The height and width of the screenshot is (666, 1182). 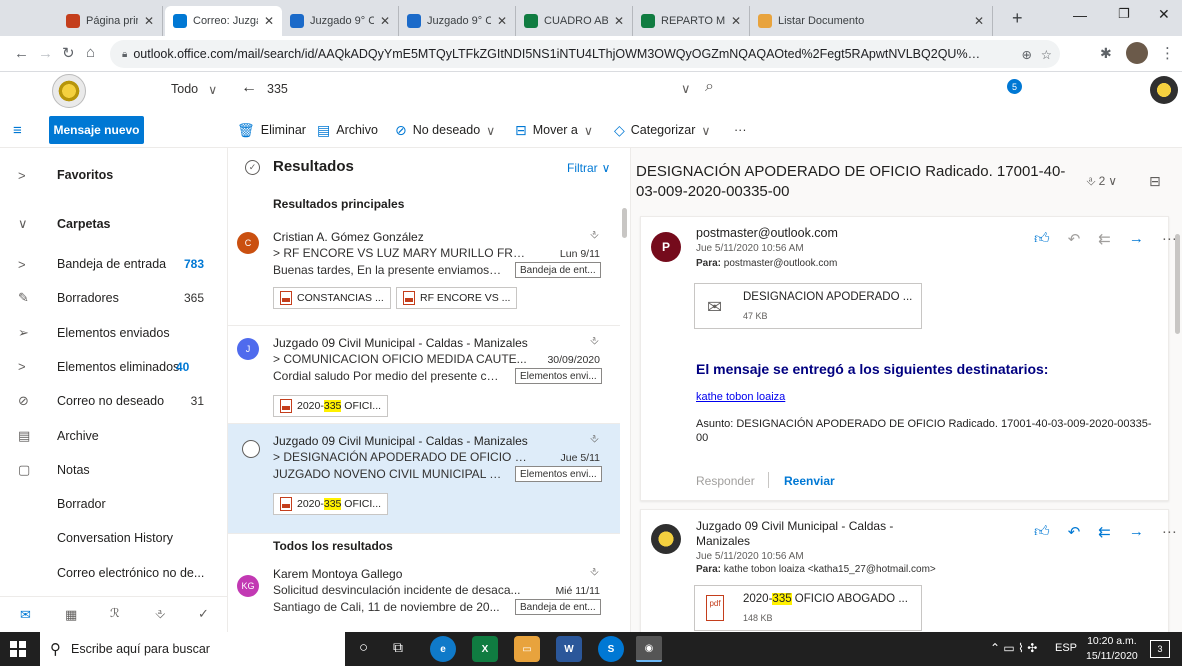 I want to click on new-message-button: Mensaje nuevo, so click(x=96, y=130).